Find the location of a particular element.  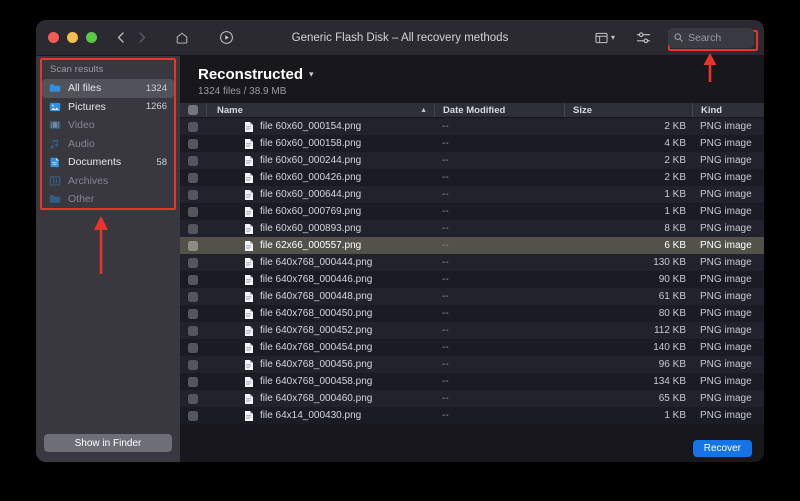

cell-name: file 640x768_000454.png is located at coordinates (320, 348).